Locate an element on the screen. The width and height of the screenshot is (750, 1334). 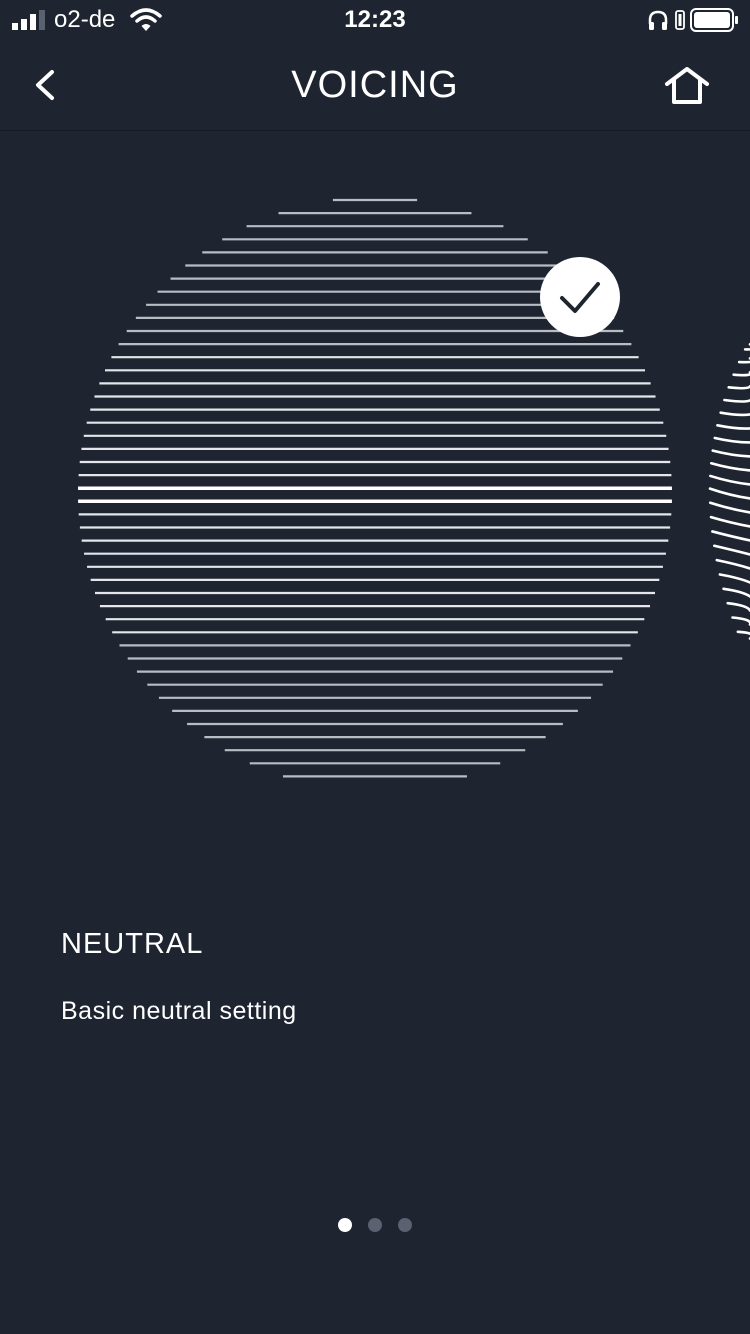
status-bar: o2-de 12:23 is located at coordinates (375, 20).